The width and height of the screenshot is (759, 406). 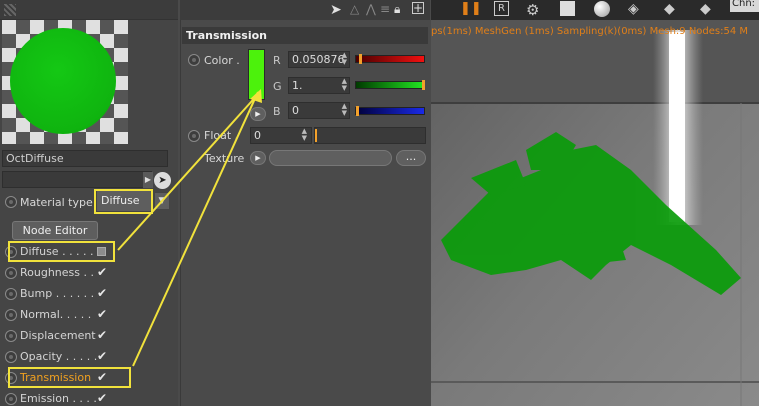 I want to click on color-radio, so click(x=194, y=60).